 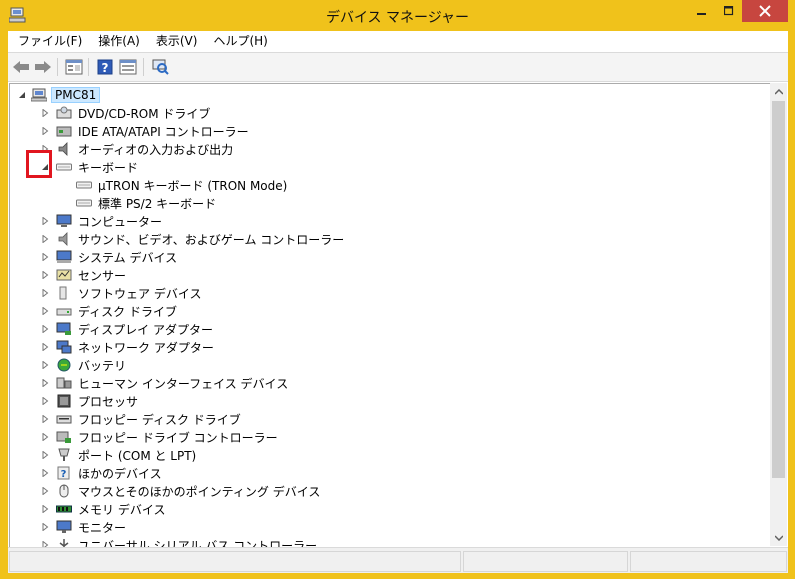 I want to click on tree-category: ? ほかのデバイス, so click(x=110, y=473).